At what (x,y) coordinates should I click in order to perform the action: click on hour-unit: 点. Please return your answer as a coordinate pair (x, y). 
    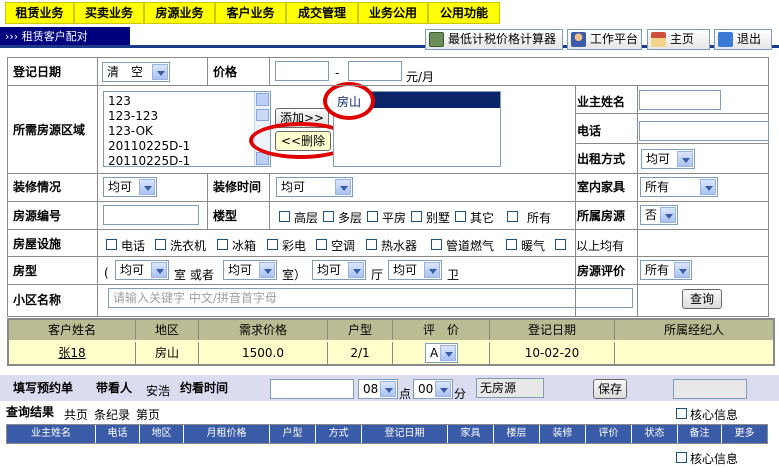
    Looking at the image, I should click on (405, 394).